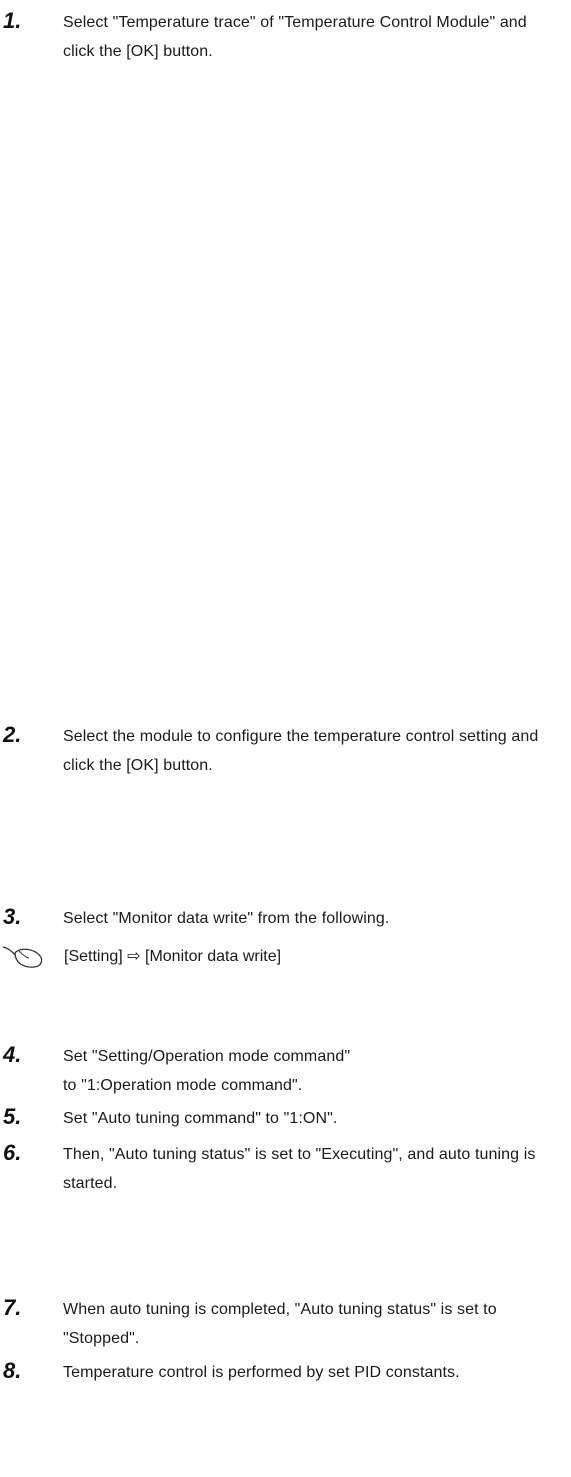 The height and width of the screenshot is (1477, 571). I want to click on step-number: 7., so click(12, 1307).